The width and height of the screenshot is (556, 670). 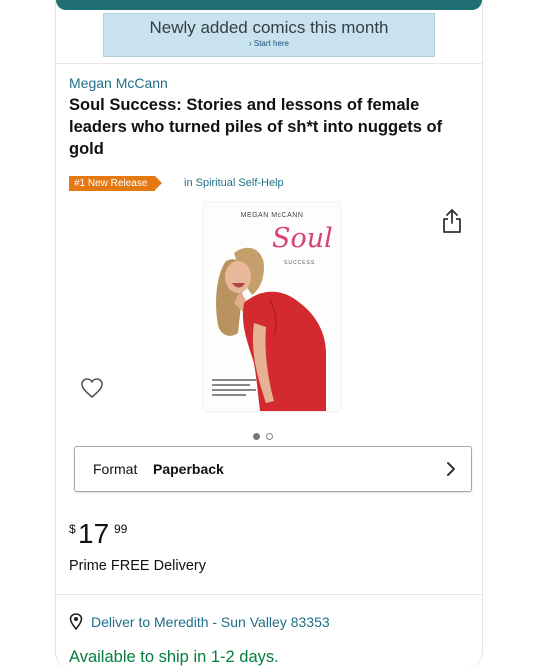 I want to click on product-image: MEGAN McCANN Soul SUCCESS, so click(x=272, y=307).